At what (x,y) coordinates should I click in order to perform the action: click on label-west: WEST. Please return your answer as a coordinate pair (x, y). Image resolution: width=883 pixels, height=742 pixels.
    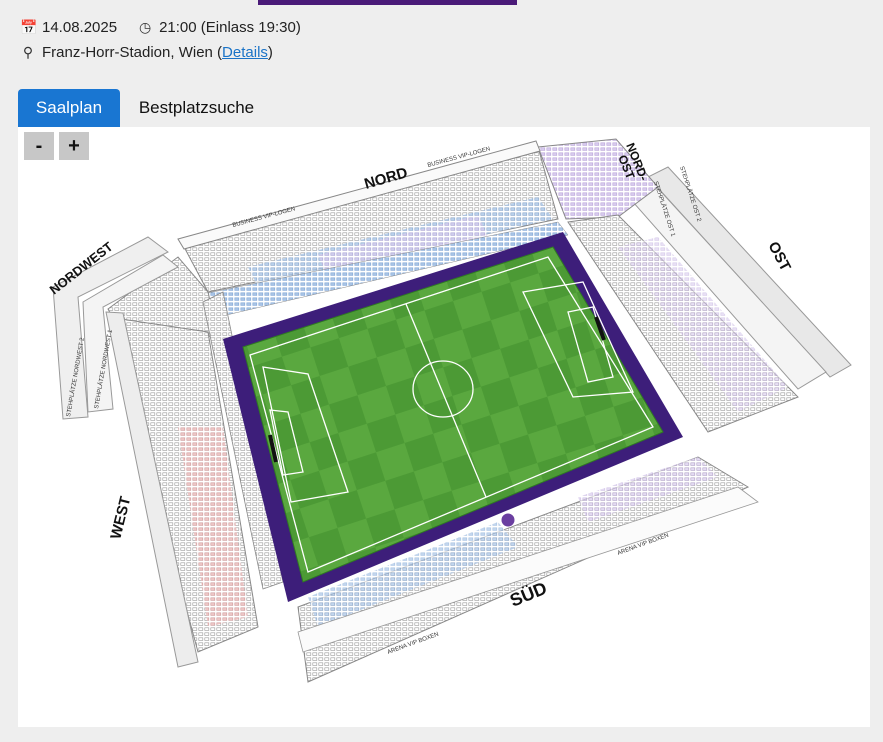
    Looking at the image, I should click on (120, 518).